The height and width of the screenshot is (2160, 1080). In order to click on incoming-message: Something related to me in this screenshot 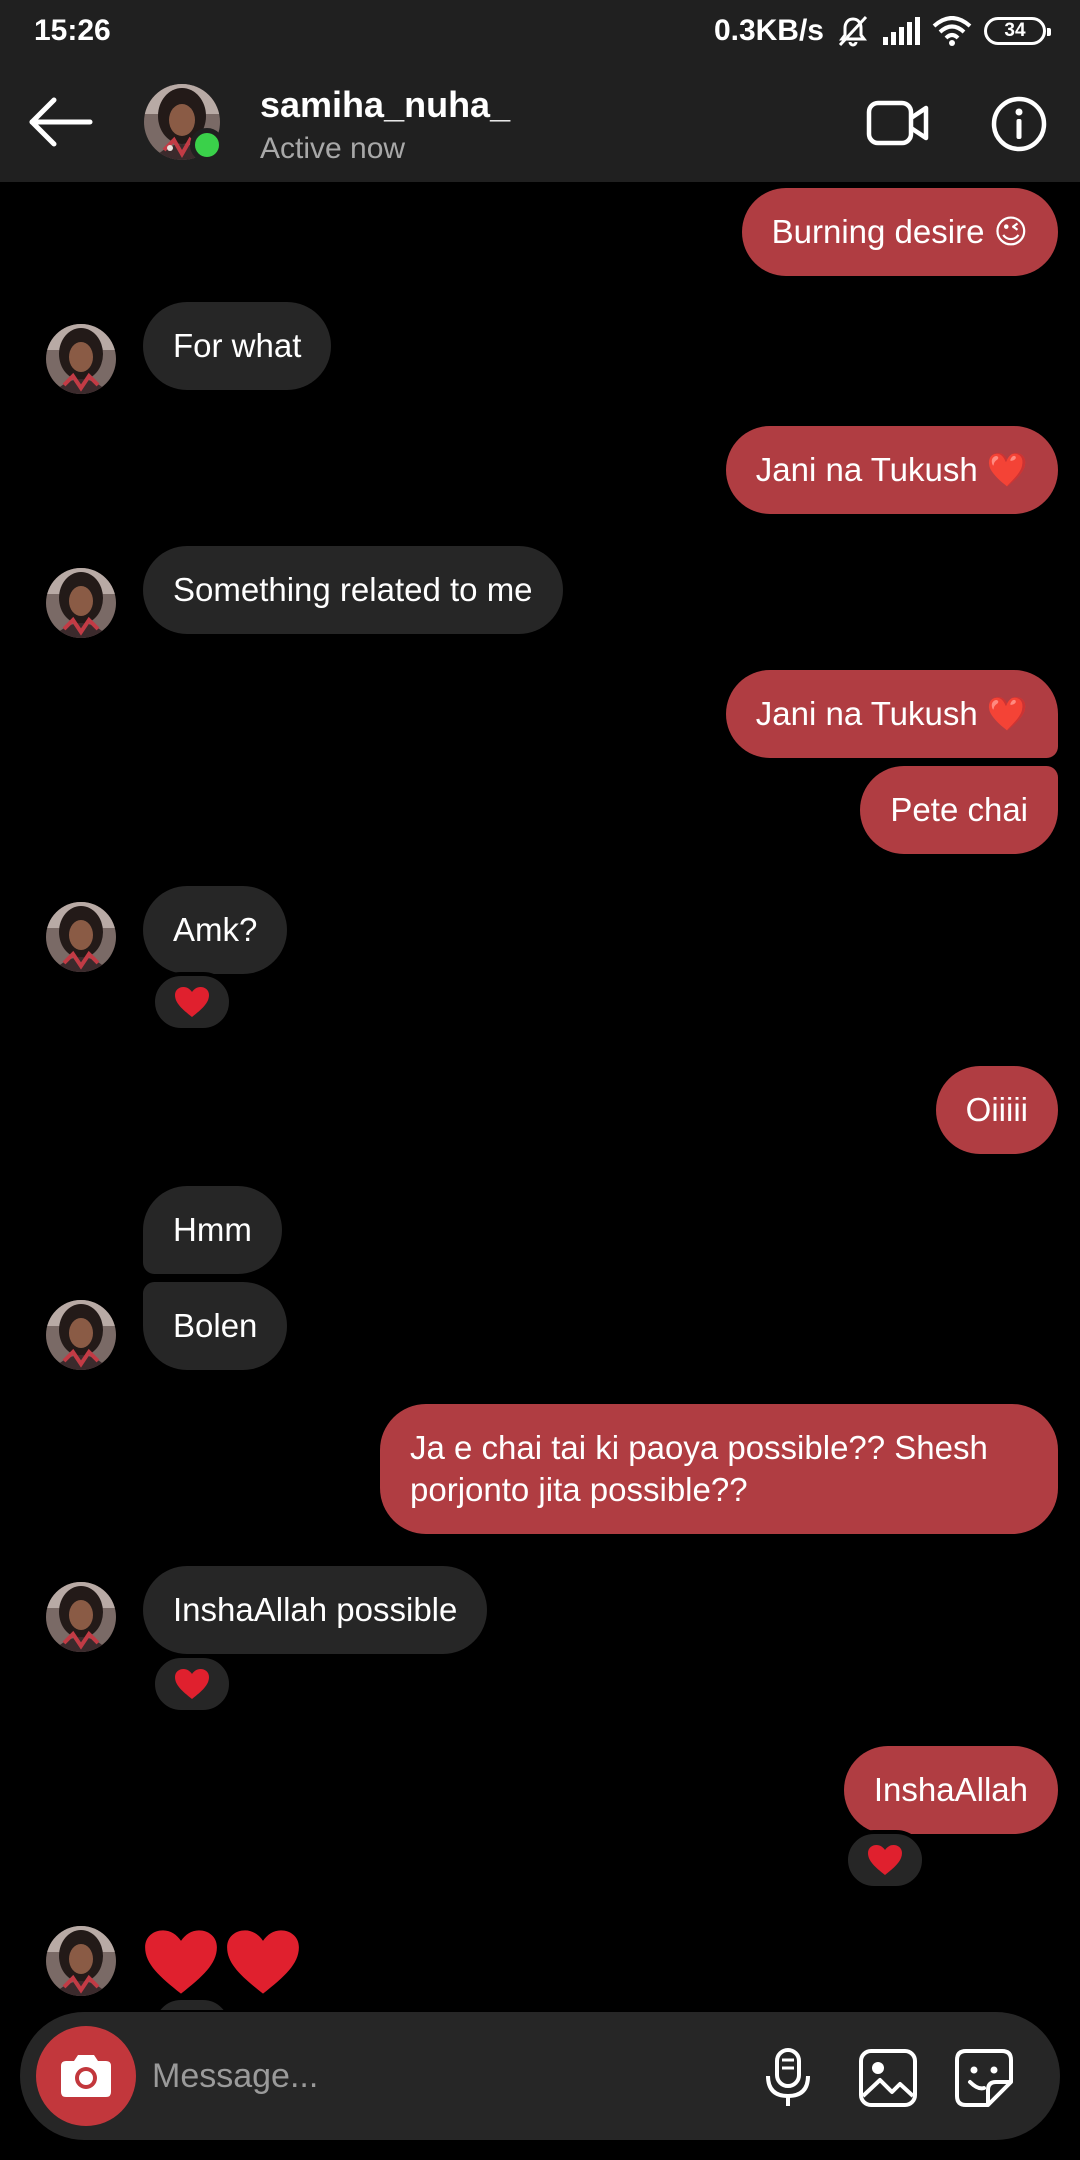, I will do `click(353, 590)`.